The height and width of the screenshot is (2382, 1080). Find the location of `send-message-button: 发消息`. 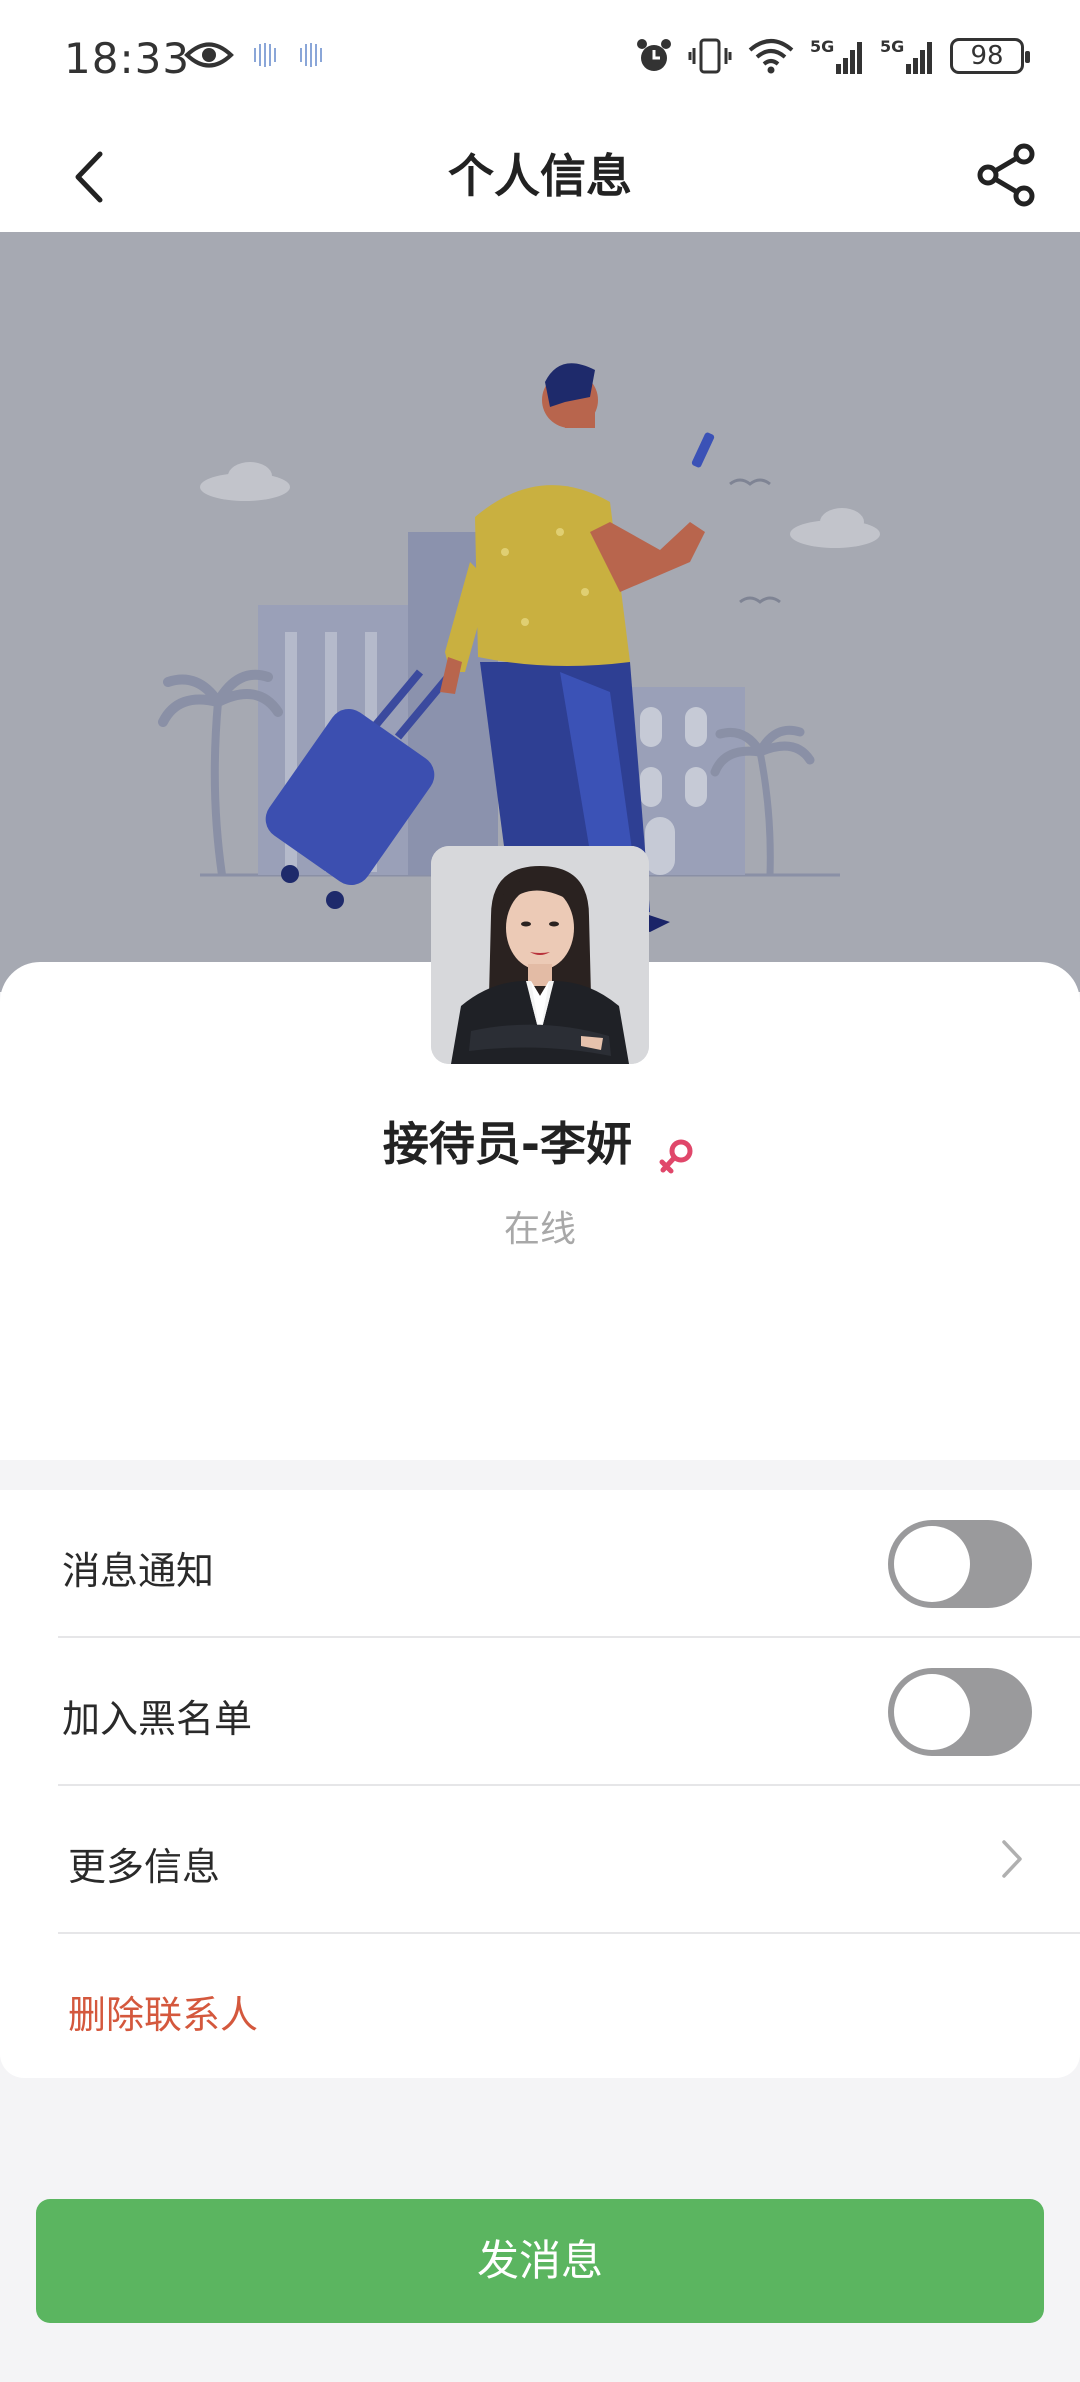

send-message-button: 发消息 is located at coordinates (540, 2261).